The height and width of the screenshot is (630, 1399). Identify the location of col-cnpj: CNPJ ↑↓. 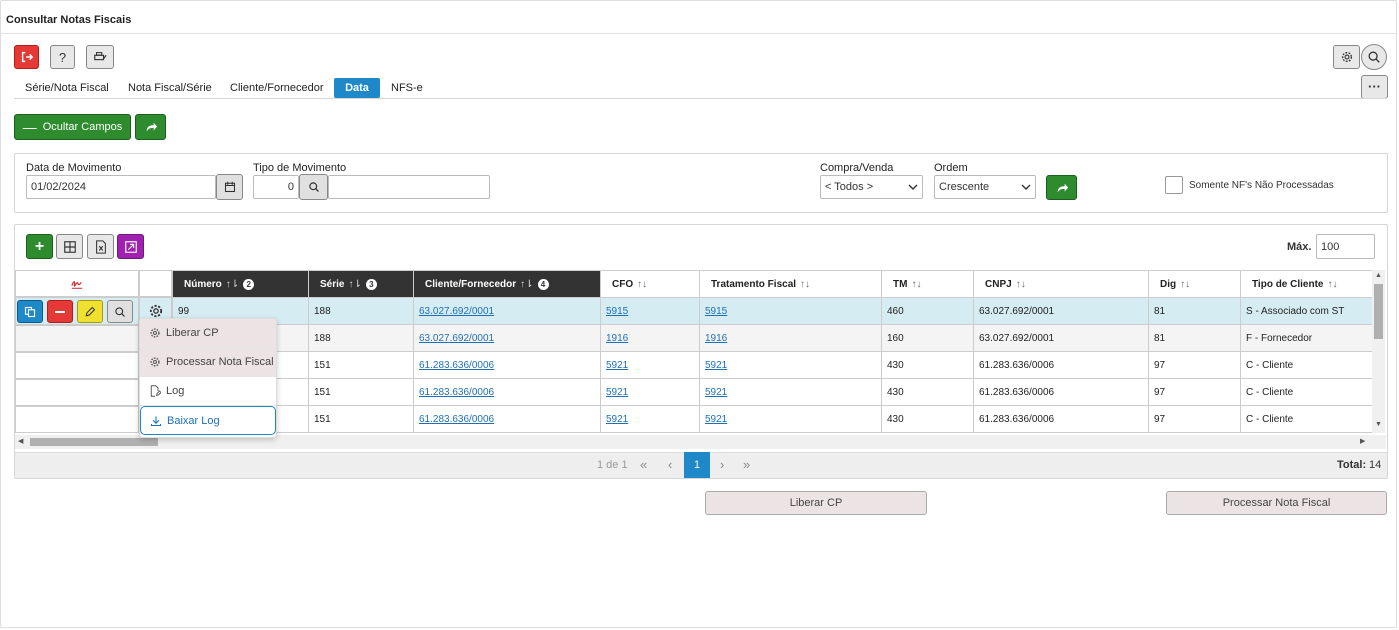
(1061, 284).